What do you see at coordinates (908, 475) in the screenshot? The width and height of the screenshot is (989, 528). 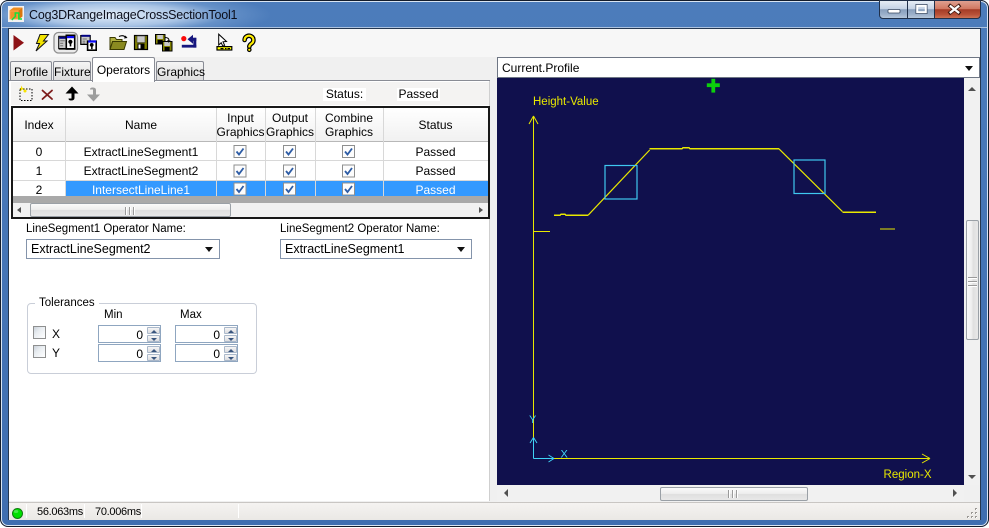 I see `svg-text: Region-X` at bounding box center [908, 475].